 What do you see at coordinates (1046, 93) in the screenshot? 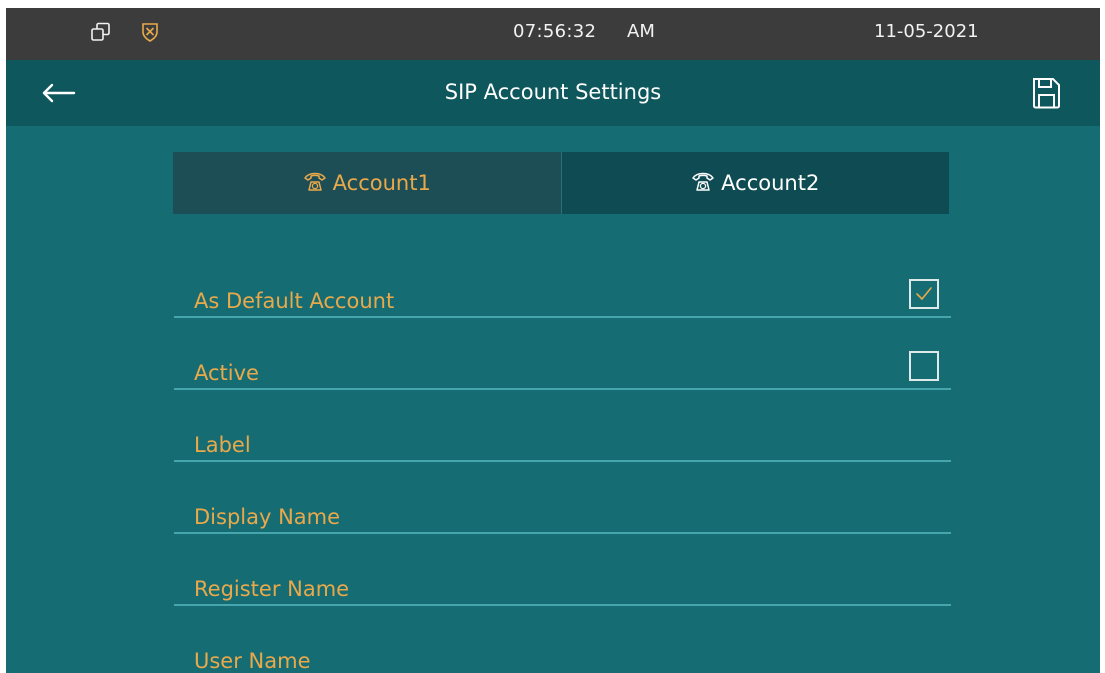
I see `save-button` at bounding box center [1046, 93].